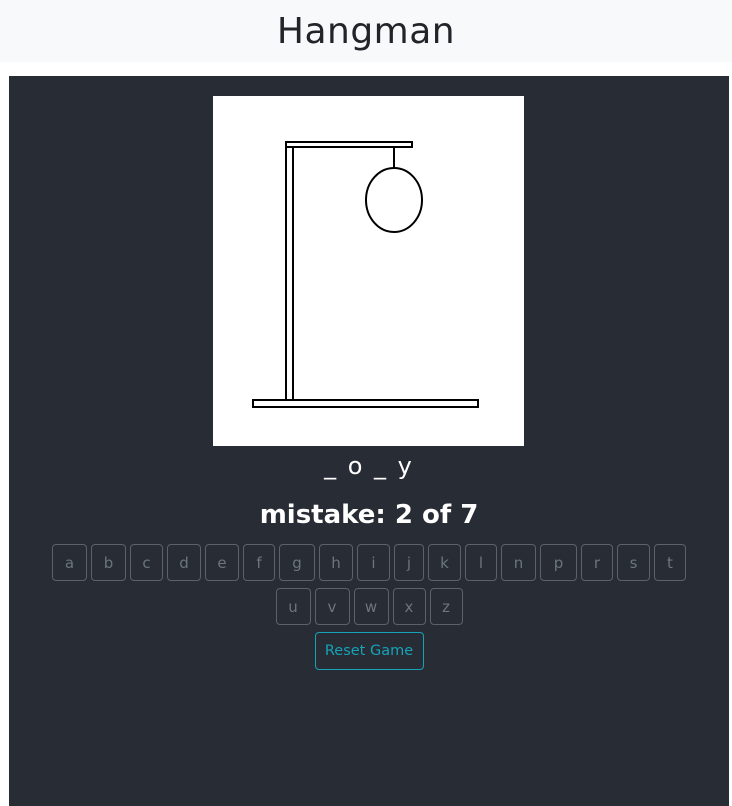 The width and height of the screenshot is (732, 806). I want to click on letter-key-i: i, so click(373, 562).